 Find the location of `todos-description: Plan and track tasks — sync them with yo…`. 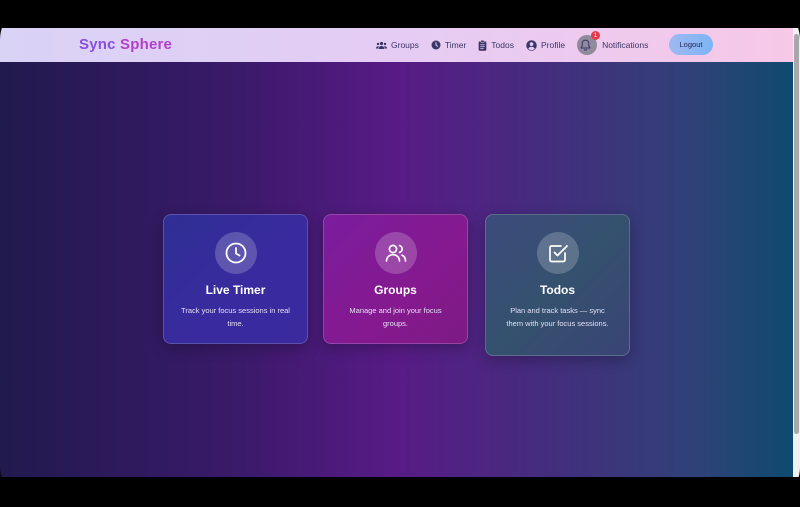

todos-description: Plan and track tasks — sync them with yo… is located at coordinates (557, 317).